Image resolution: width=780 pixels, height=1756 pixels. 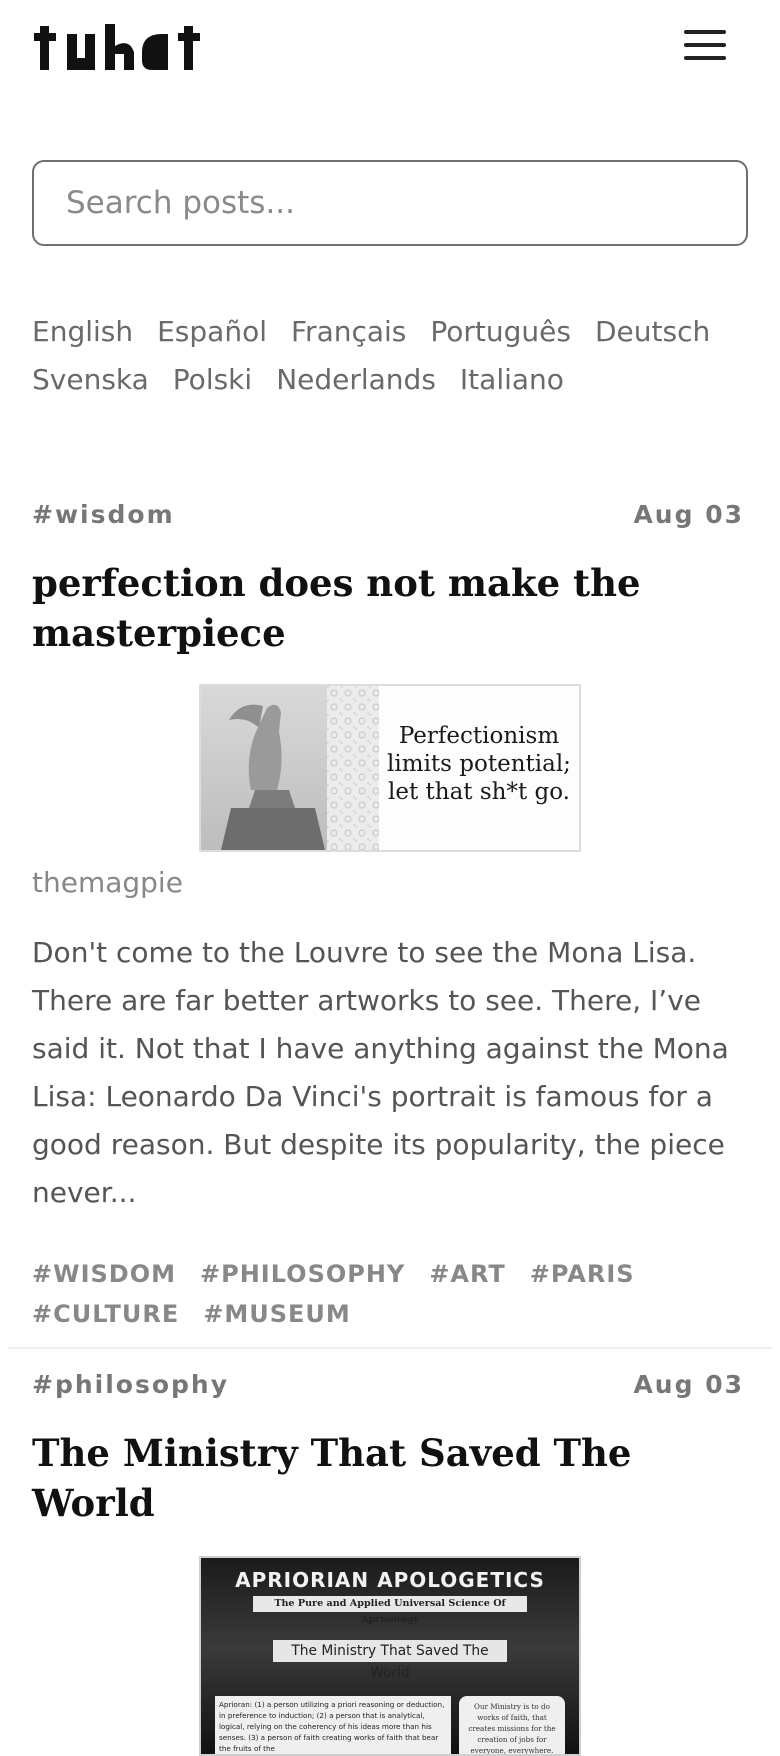 I want to click on post-title: The Ministry That Saved The World, so click(x=390, y=1478).